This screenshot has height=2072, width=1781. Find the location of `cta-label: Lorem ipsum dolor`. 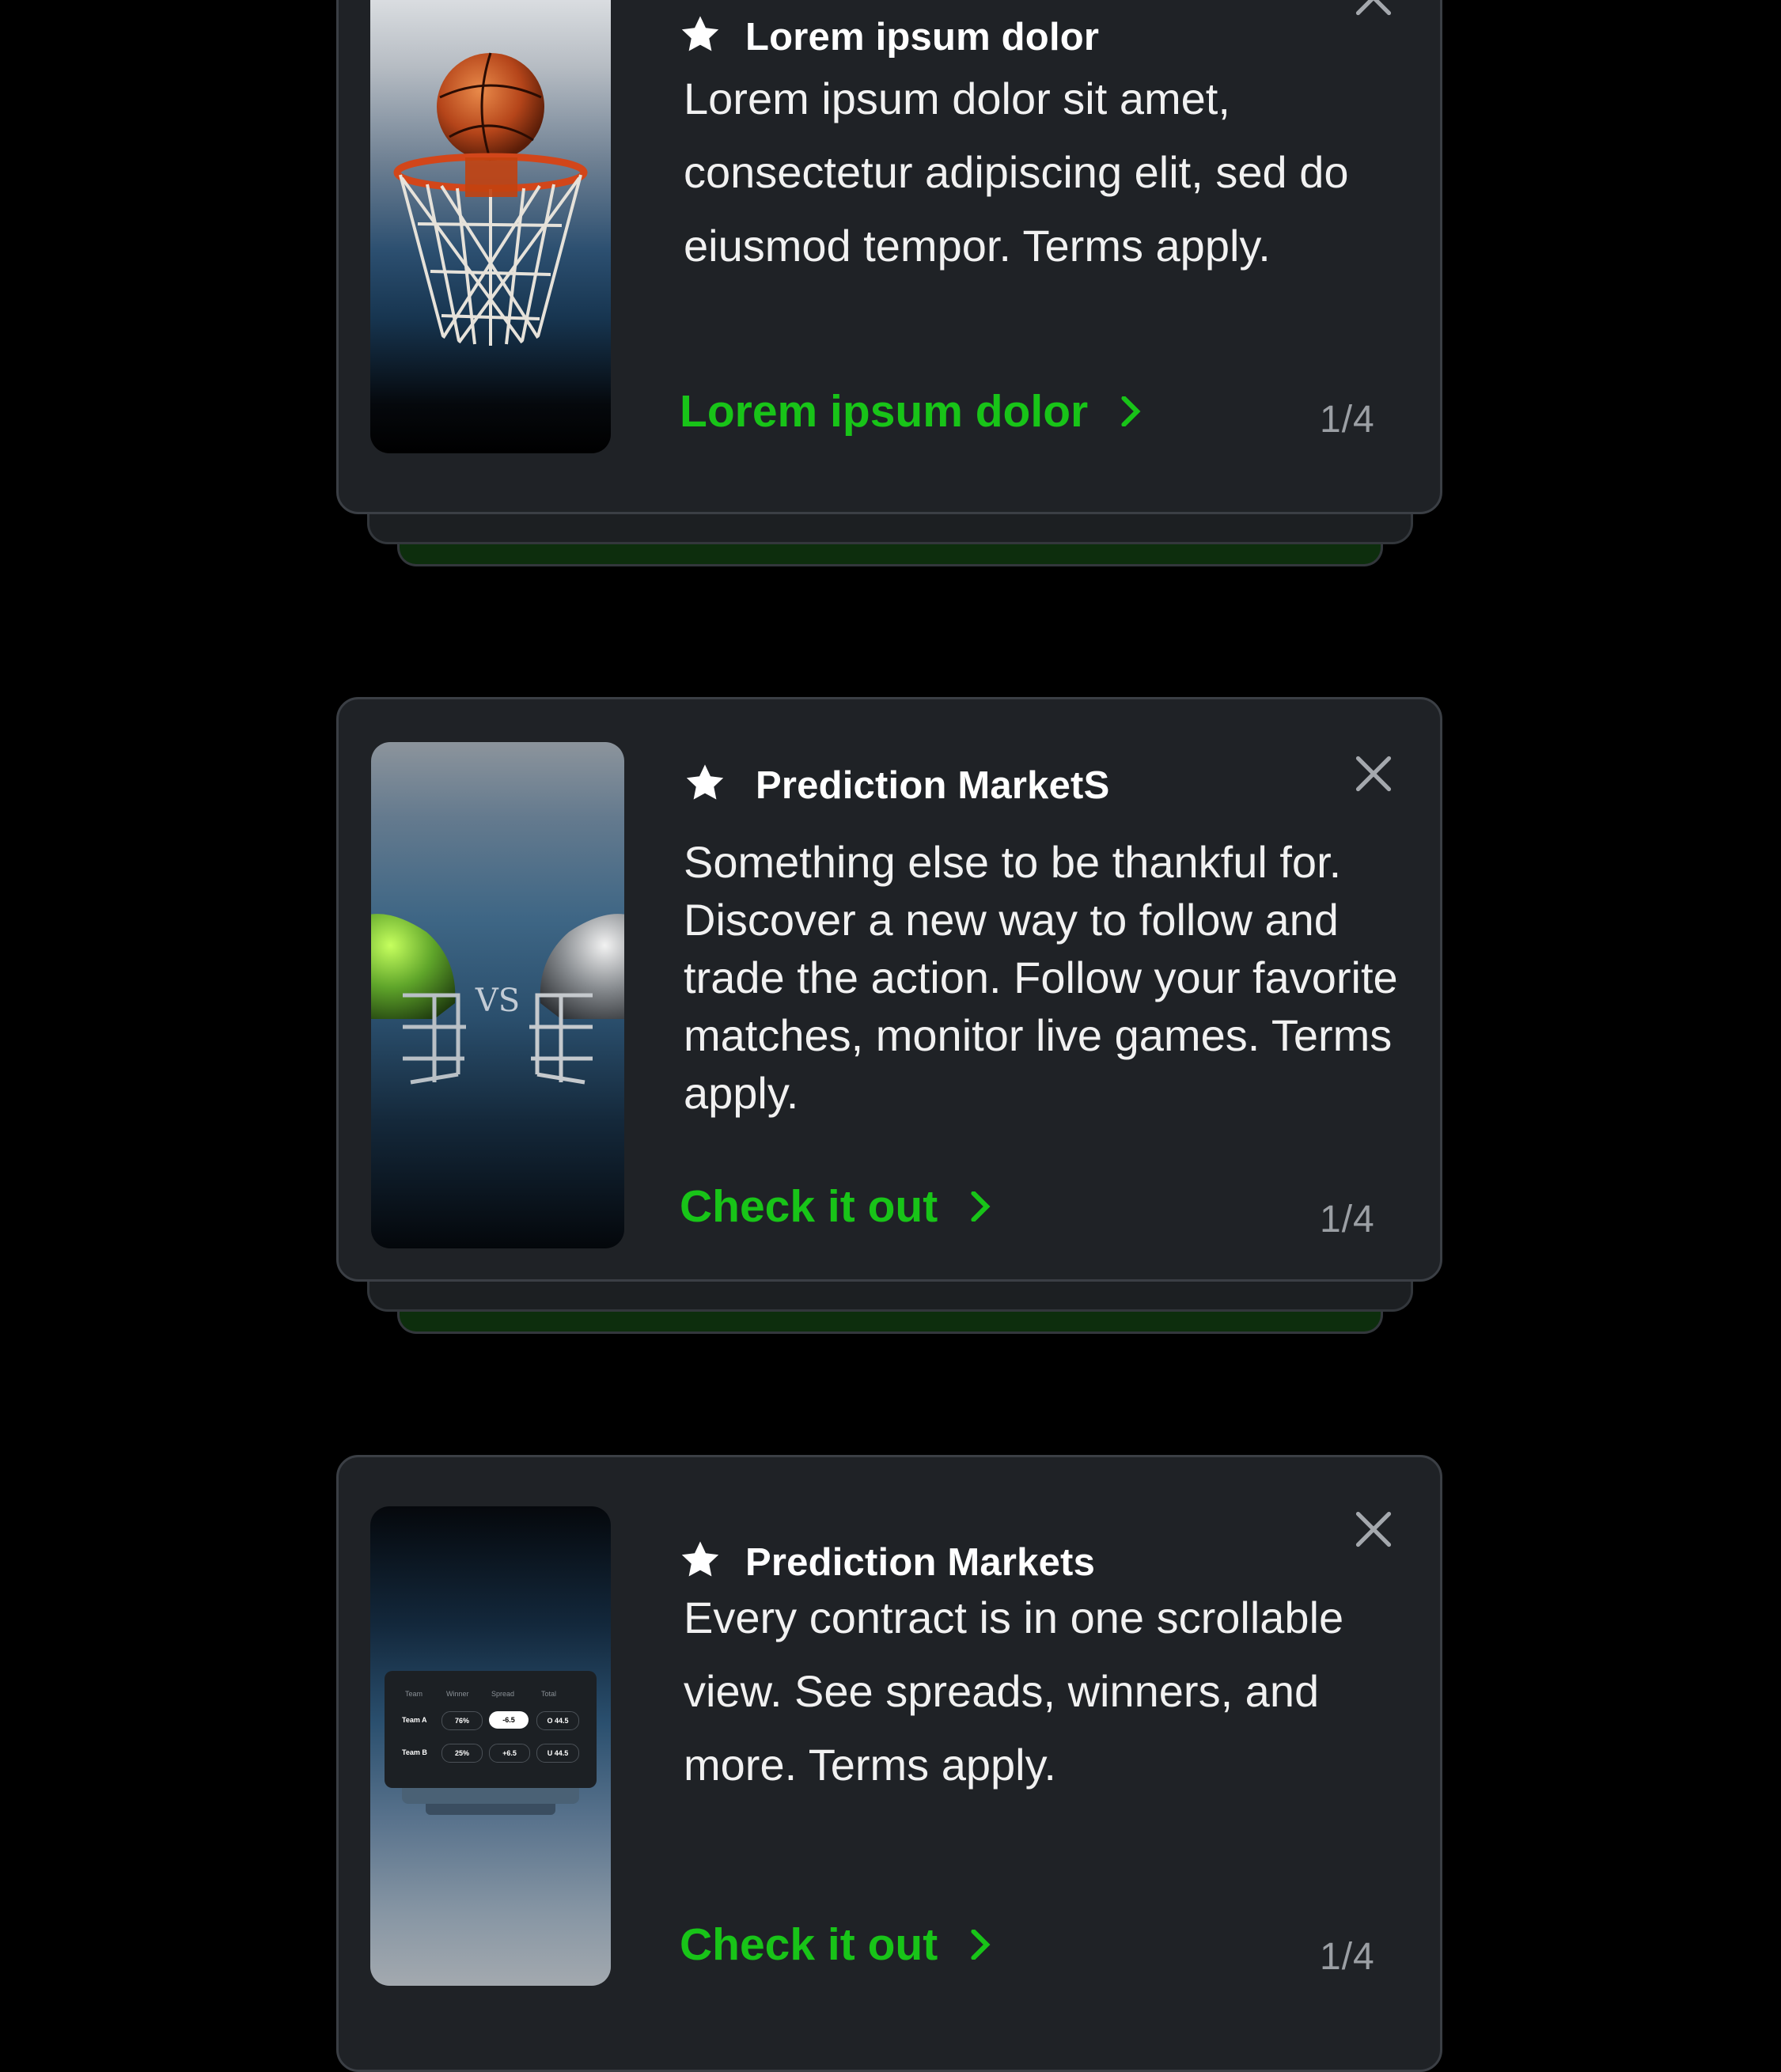

cta-label: Lorem ipsum dolor is located at coordinates (885, 411).